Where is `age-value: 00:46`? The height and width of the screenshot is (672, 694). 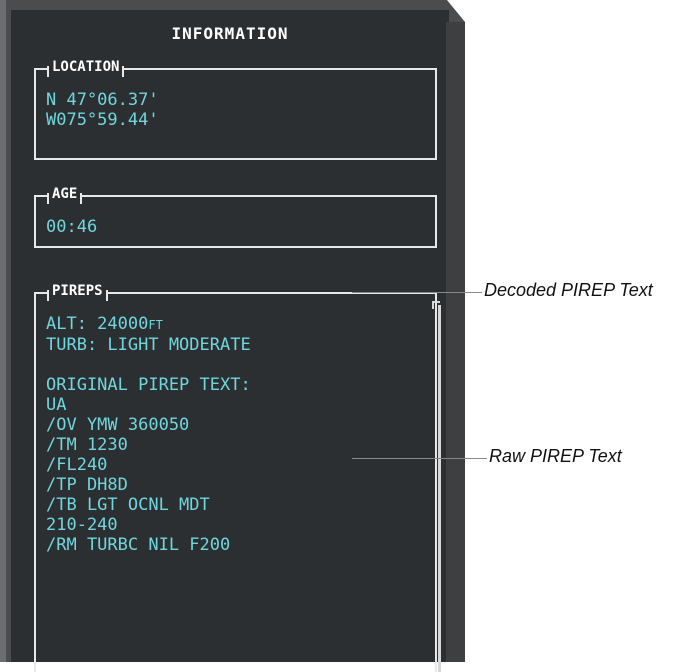 age-value: 00:46 is located at coordinates (72, 227).